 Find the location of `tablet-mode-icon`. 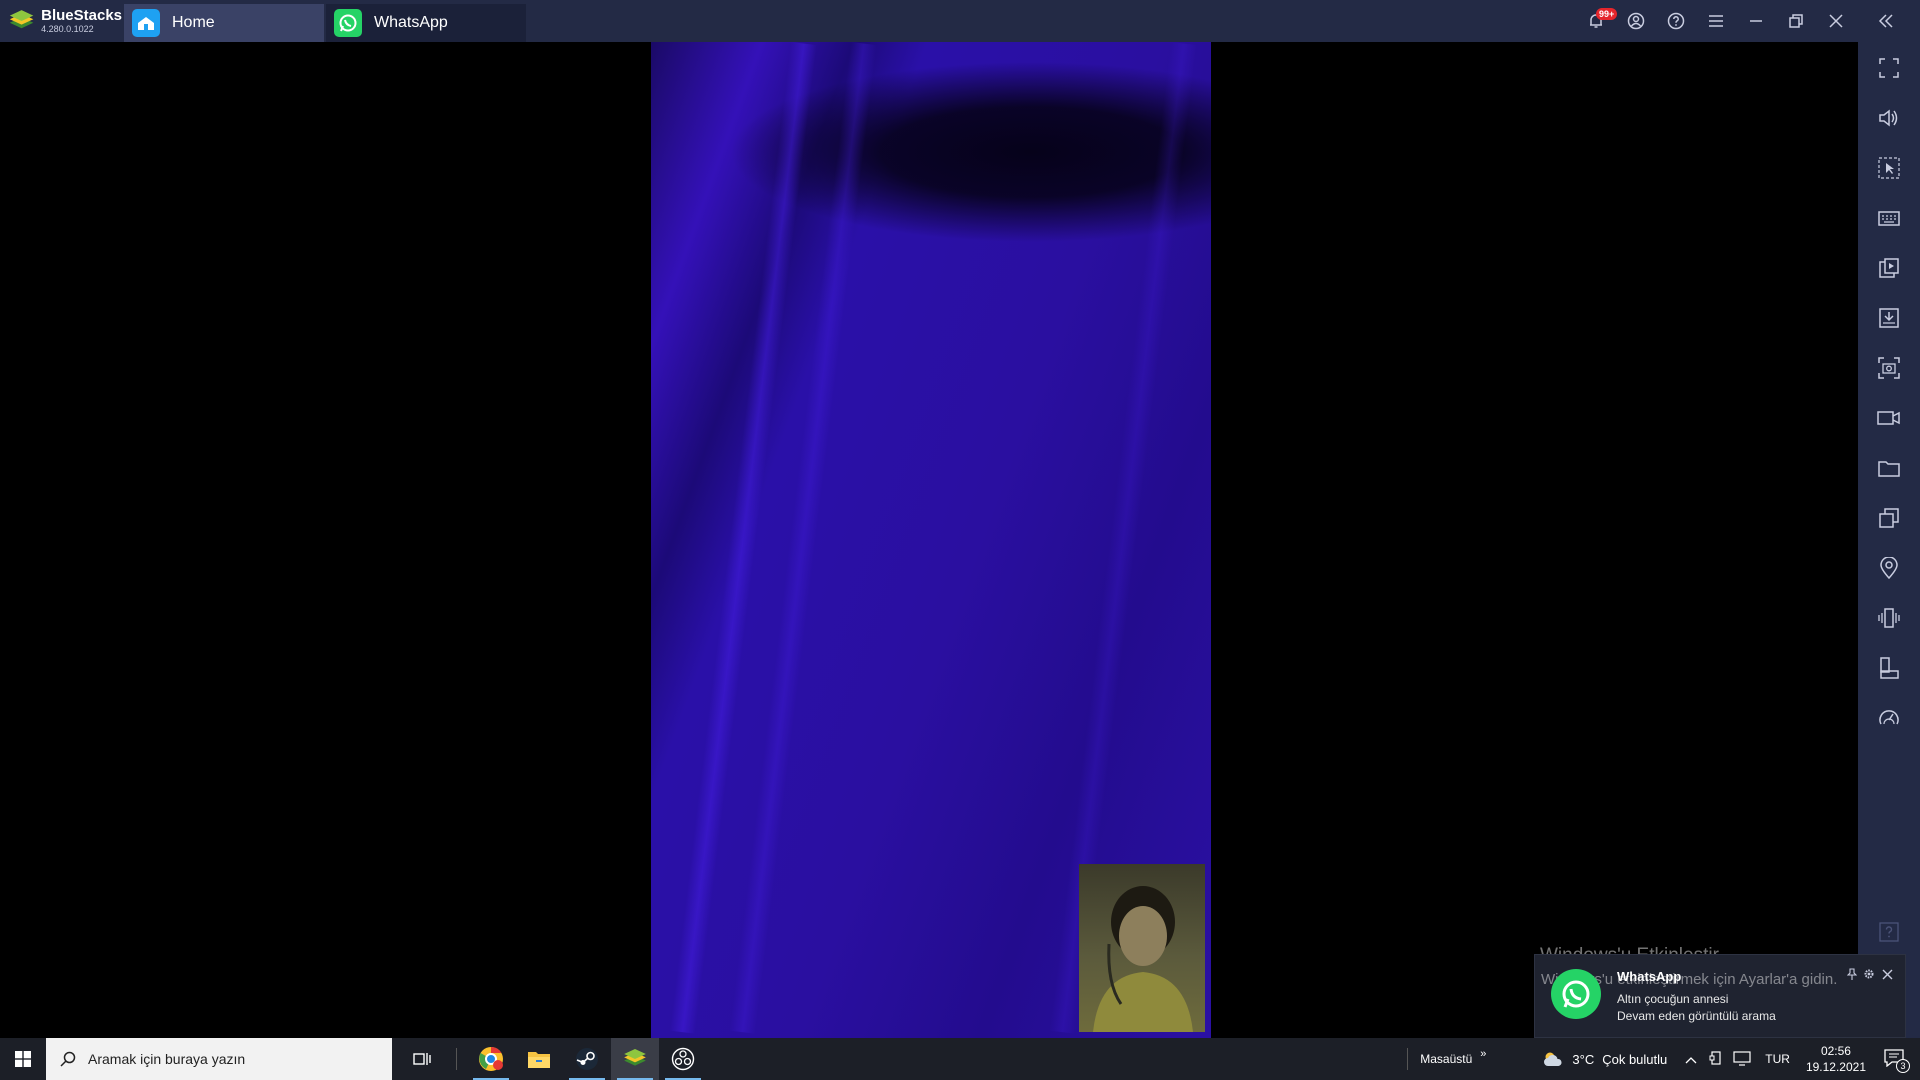

tablet-mode-icon is located at coordinates (1715, 1057).